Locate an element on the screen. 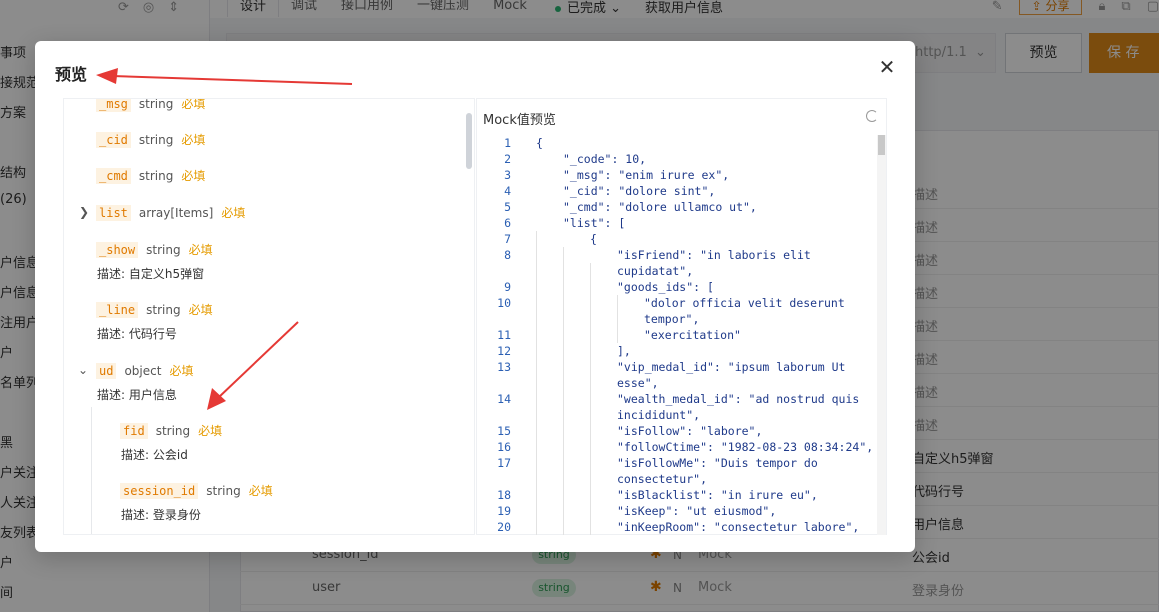 The height and width of the screenshot is (612, 1159). field-description: 描述: 登录身份 is located at coordinates (161, 515).